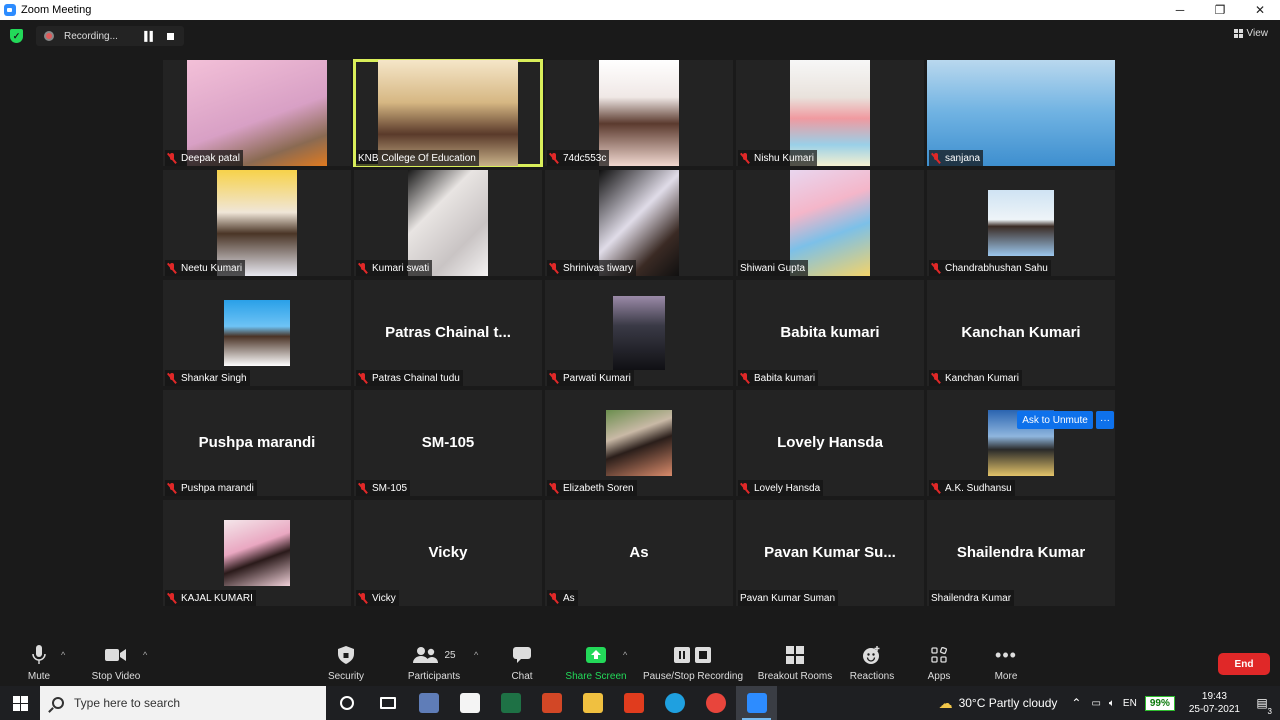 The height and width of the screenshot is (720, 1280). Describe the element at coordinates (116, 663) in the screenshot. I see `stop-video-button: Stop Video` at that location.